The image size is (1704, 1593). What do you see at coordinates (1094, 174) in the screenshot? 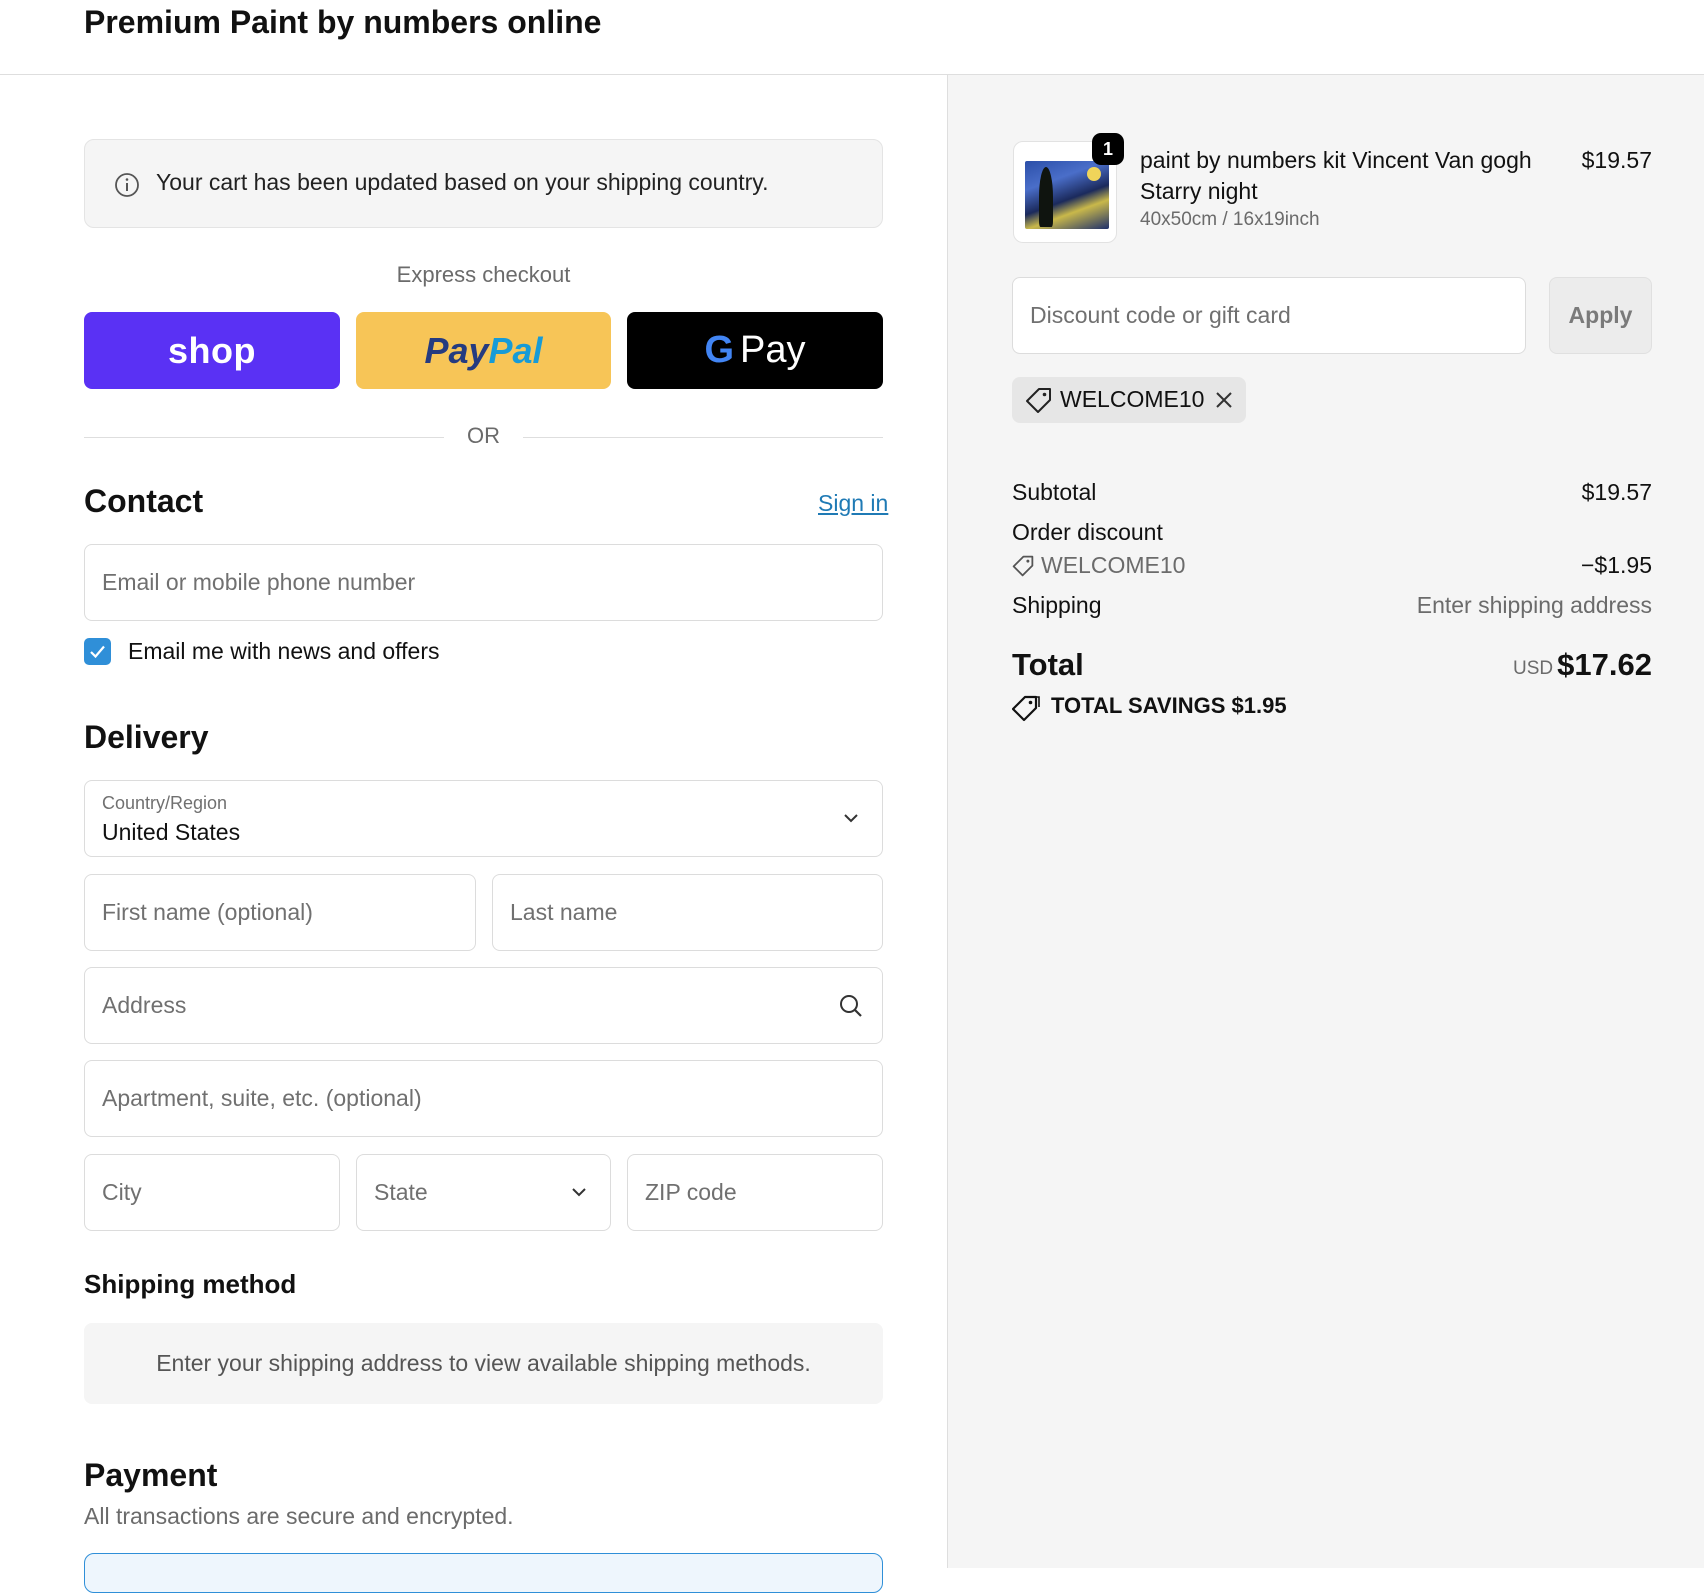
I see `thumb-moon` at bounding box center [1094, 174].